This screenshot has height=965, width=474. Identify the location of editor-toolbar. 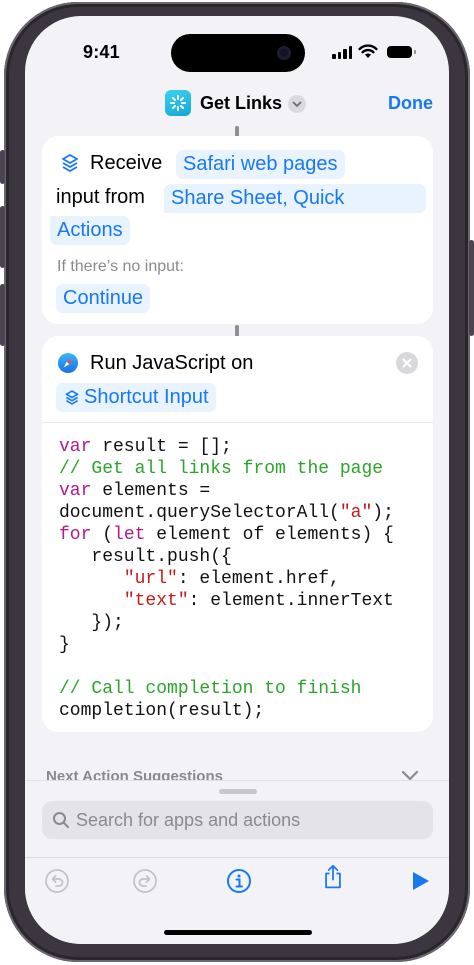
(237, 877).